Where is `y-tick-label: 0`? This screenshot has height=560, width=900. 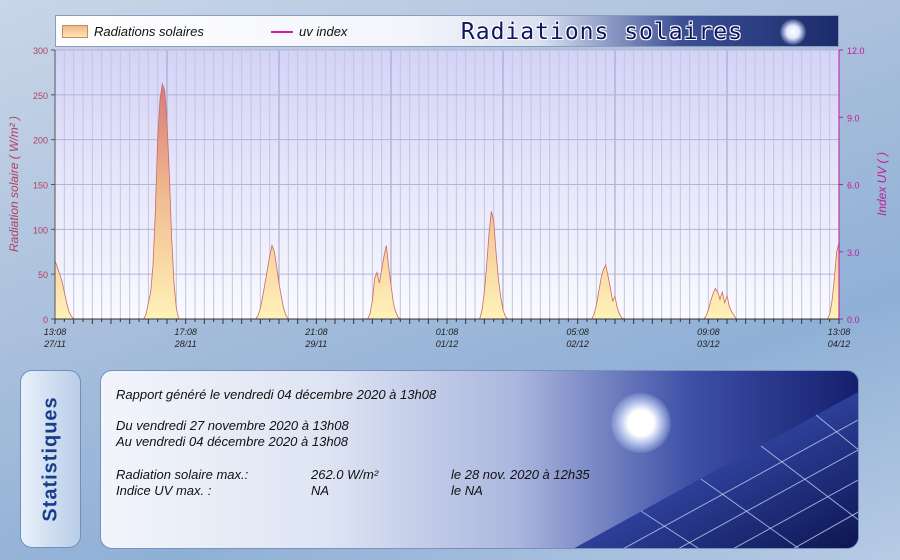 y-tick-label: 0 is located at coordinates (45, 320).